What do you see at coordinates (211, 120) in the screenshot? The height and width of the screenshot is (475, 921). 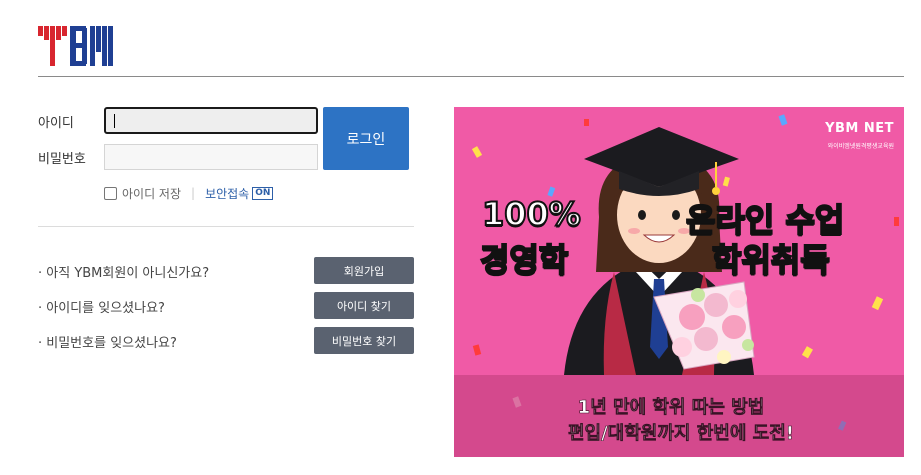 I see `id-input` at bounding box center [211, 120].